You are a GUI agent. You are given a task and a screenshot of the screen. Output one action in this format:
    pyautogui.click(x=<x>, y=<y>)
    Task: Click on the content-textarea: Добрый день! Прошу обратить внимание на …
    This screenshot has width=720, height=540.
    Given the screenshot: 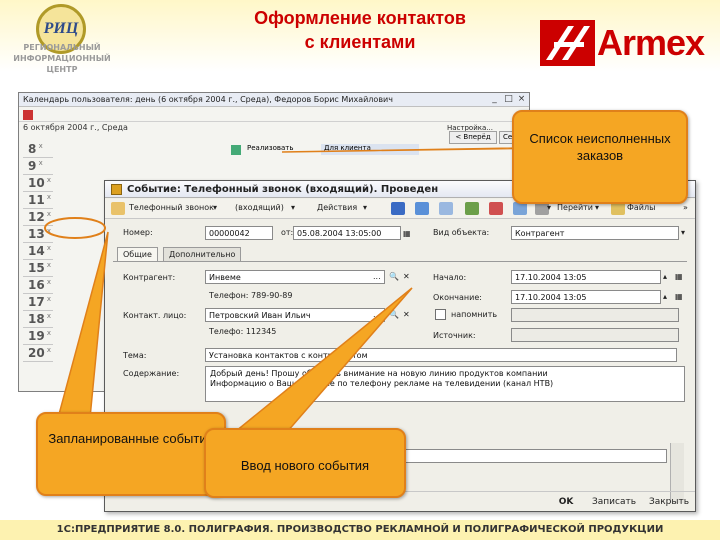 What is the action you would take?
    pyautogui.click(x=445, y=384)
    